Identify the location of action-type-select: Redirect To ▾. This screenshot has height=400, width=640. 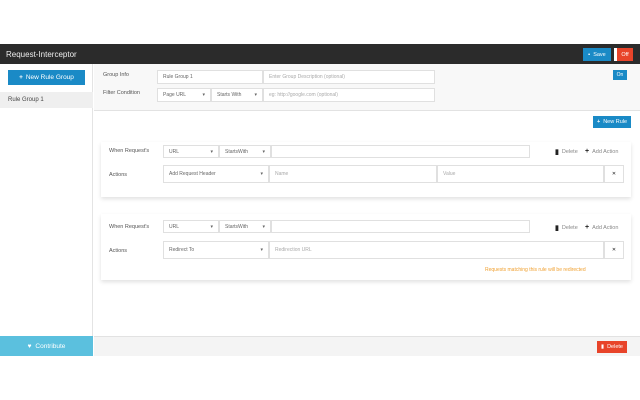
(216, 250).